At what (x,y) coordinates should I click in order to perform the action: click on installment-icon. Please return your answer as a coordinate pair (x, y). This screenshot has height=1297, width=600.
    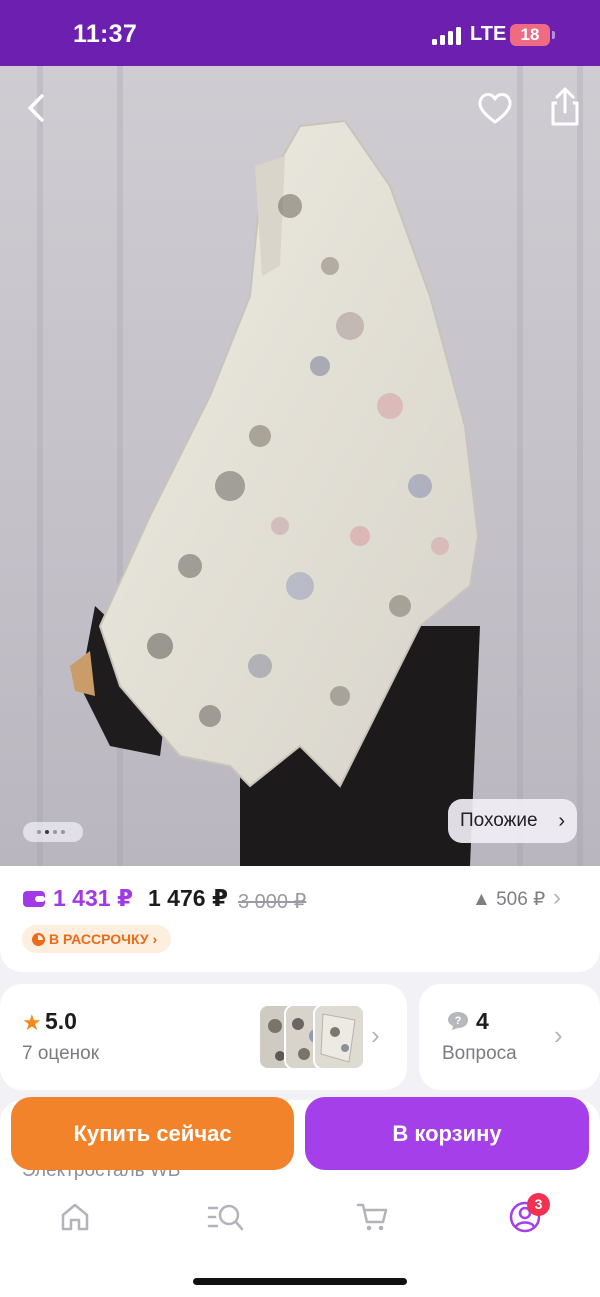
    Looking at the image, I should click on (38, 939).